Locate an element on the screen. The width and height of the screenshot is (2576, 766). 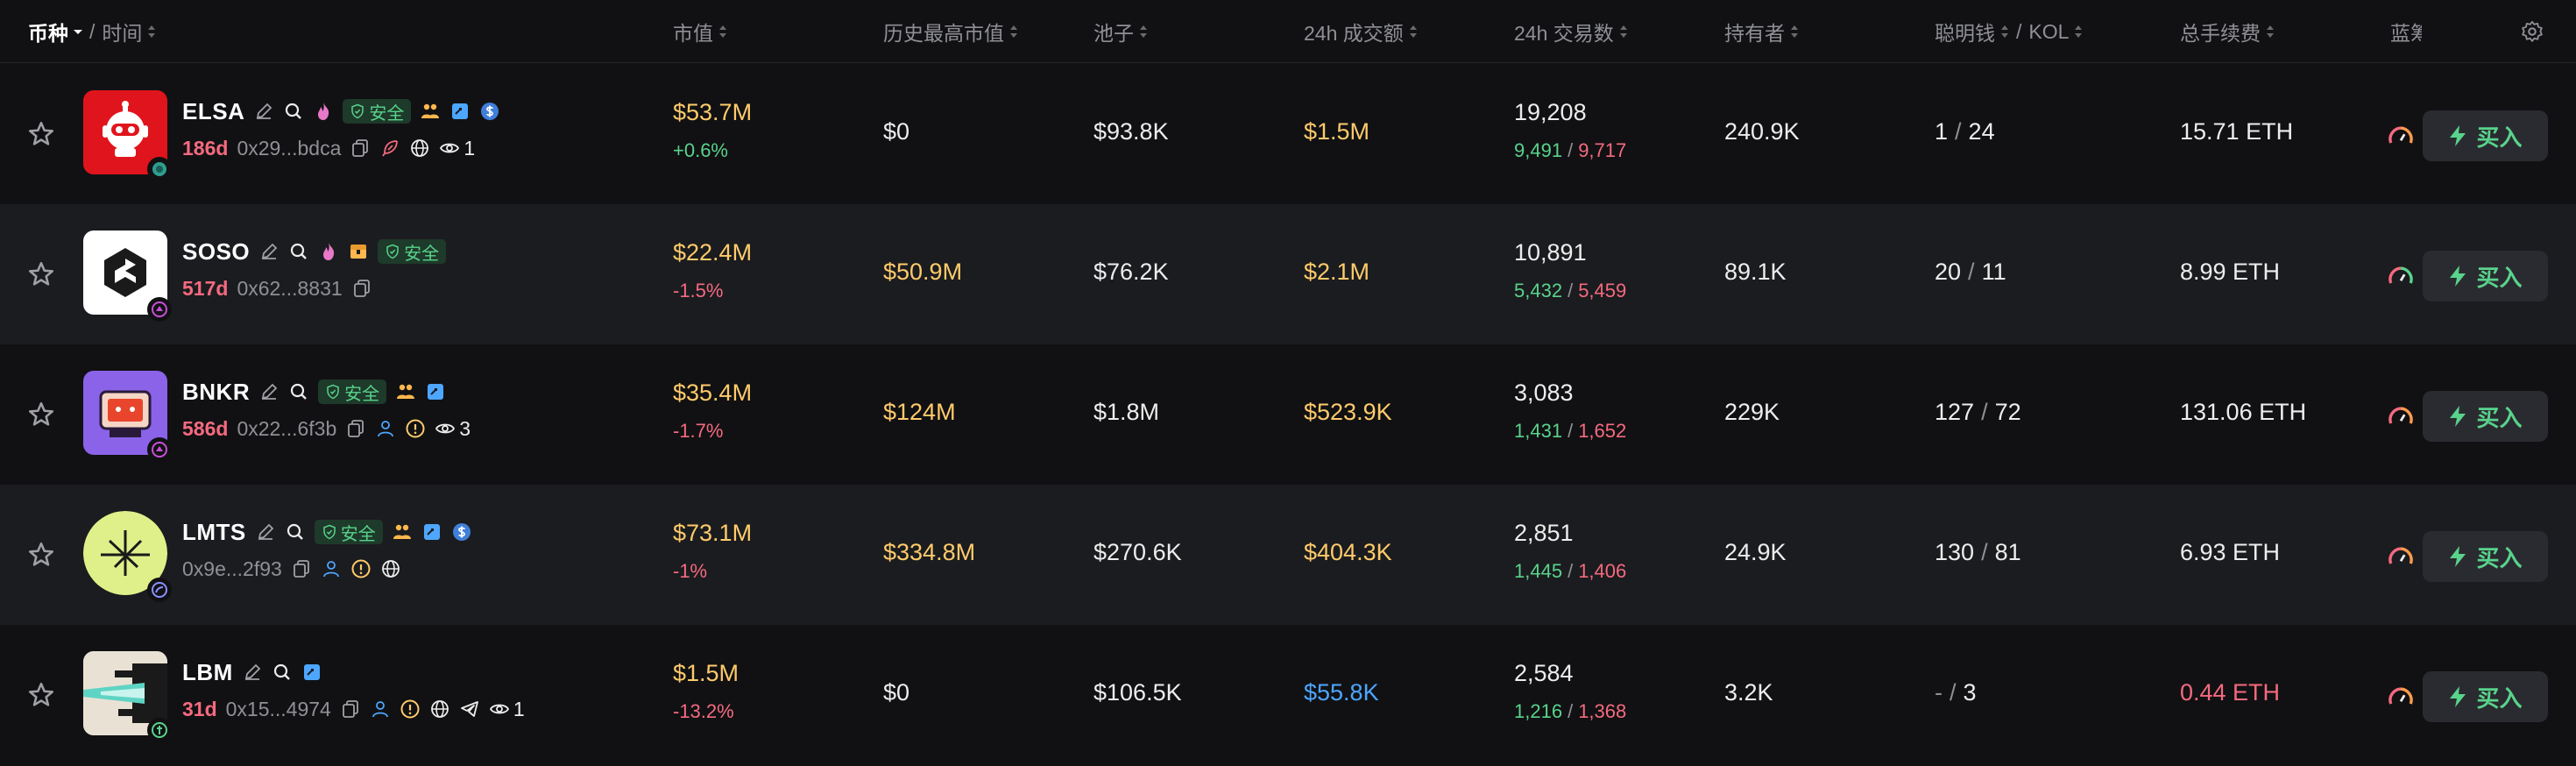
symbol-line: BNKR 安全 is located at coordinates (314, 392).